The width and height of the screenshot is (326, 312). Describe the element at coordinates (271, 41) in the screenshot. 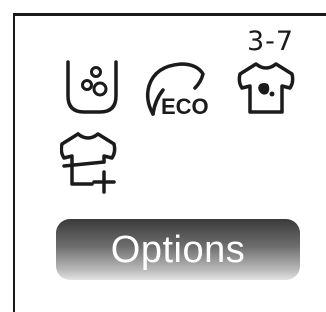

I see `range-label: 3-7` at that location.